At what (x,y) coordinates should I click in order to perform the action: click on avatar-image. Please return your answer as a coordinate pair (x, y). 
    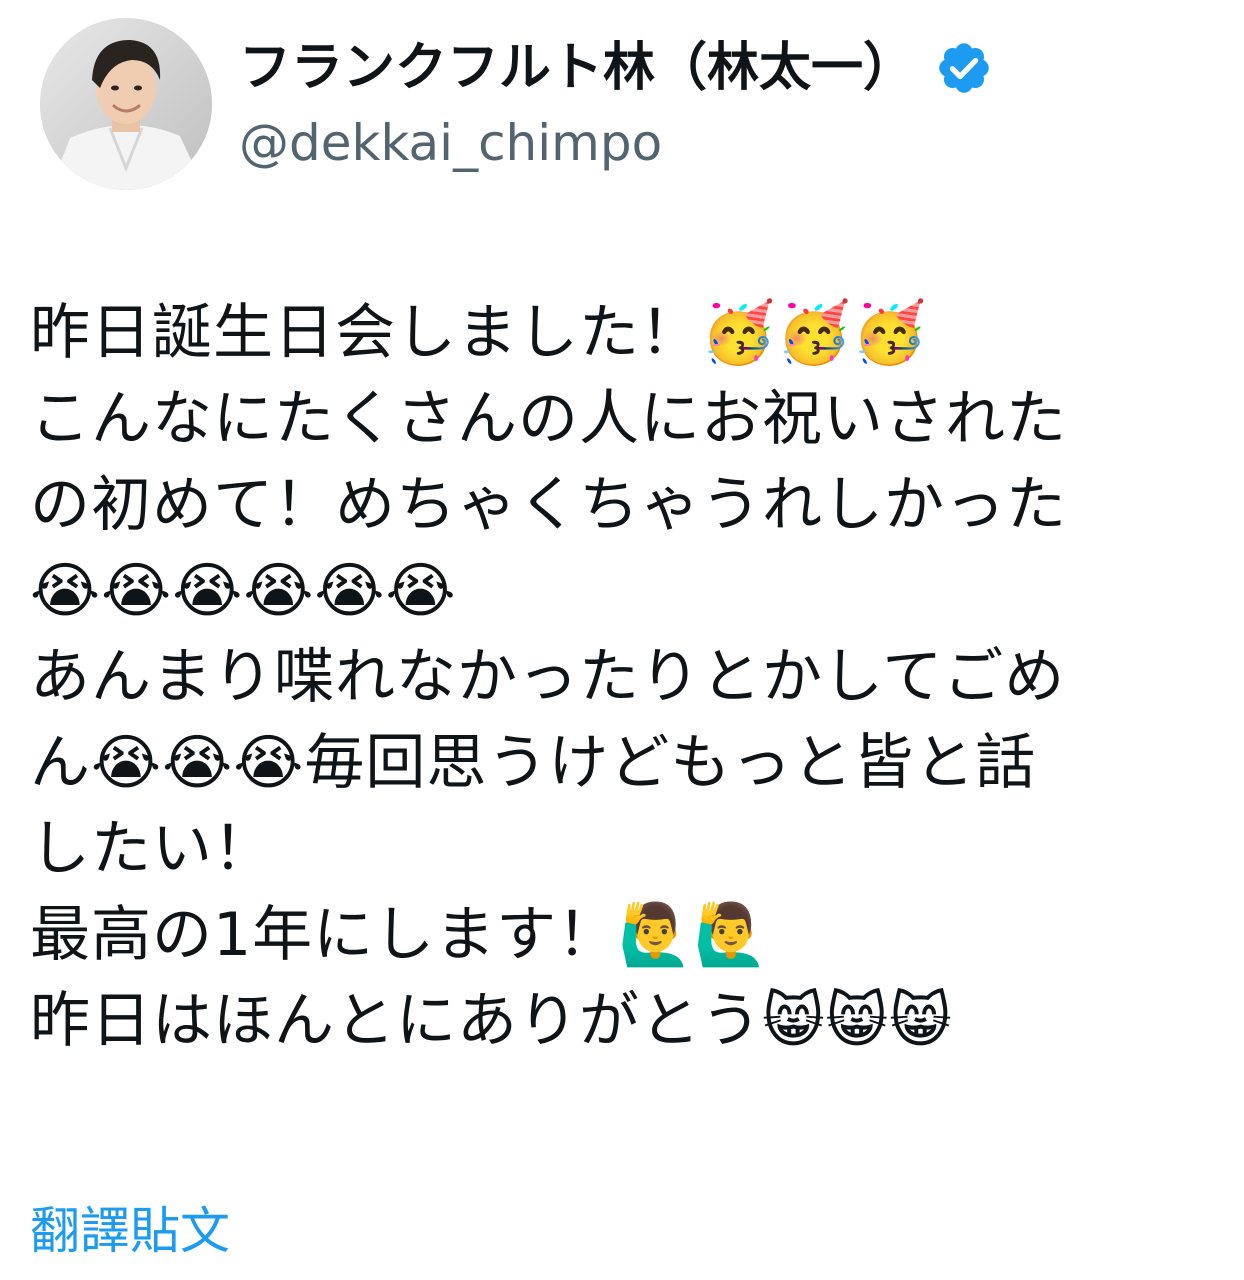
    Looking at the image, I should click on (126, 104).